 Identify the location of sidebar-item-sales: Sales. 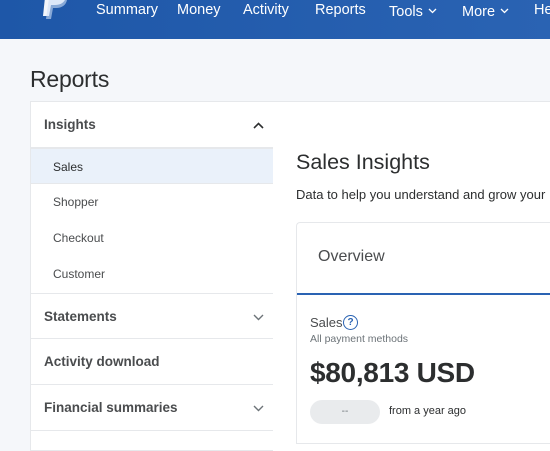
(152, 166).